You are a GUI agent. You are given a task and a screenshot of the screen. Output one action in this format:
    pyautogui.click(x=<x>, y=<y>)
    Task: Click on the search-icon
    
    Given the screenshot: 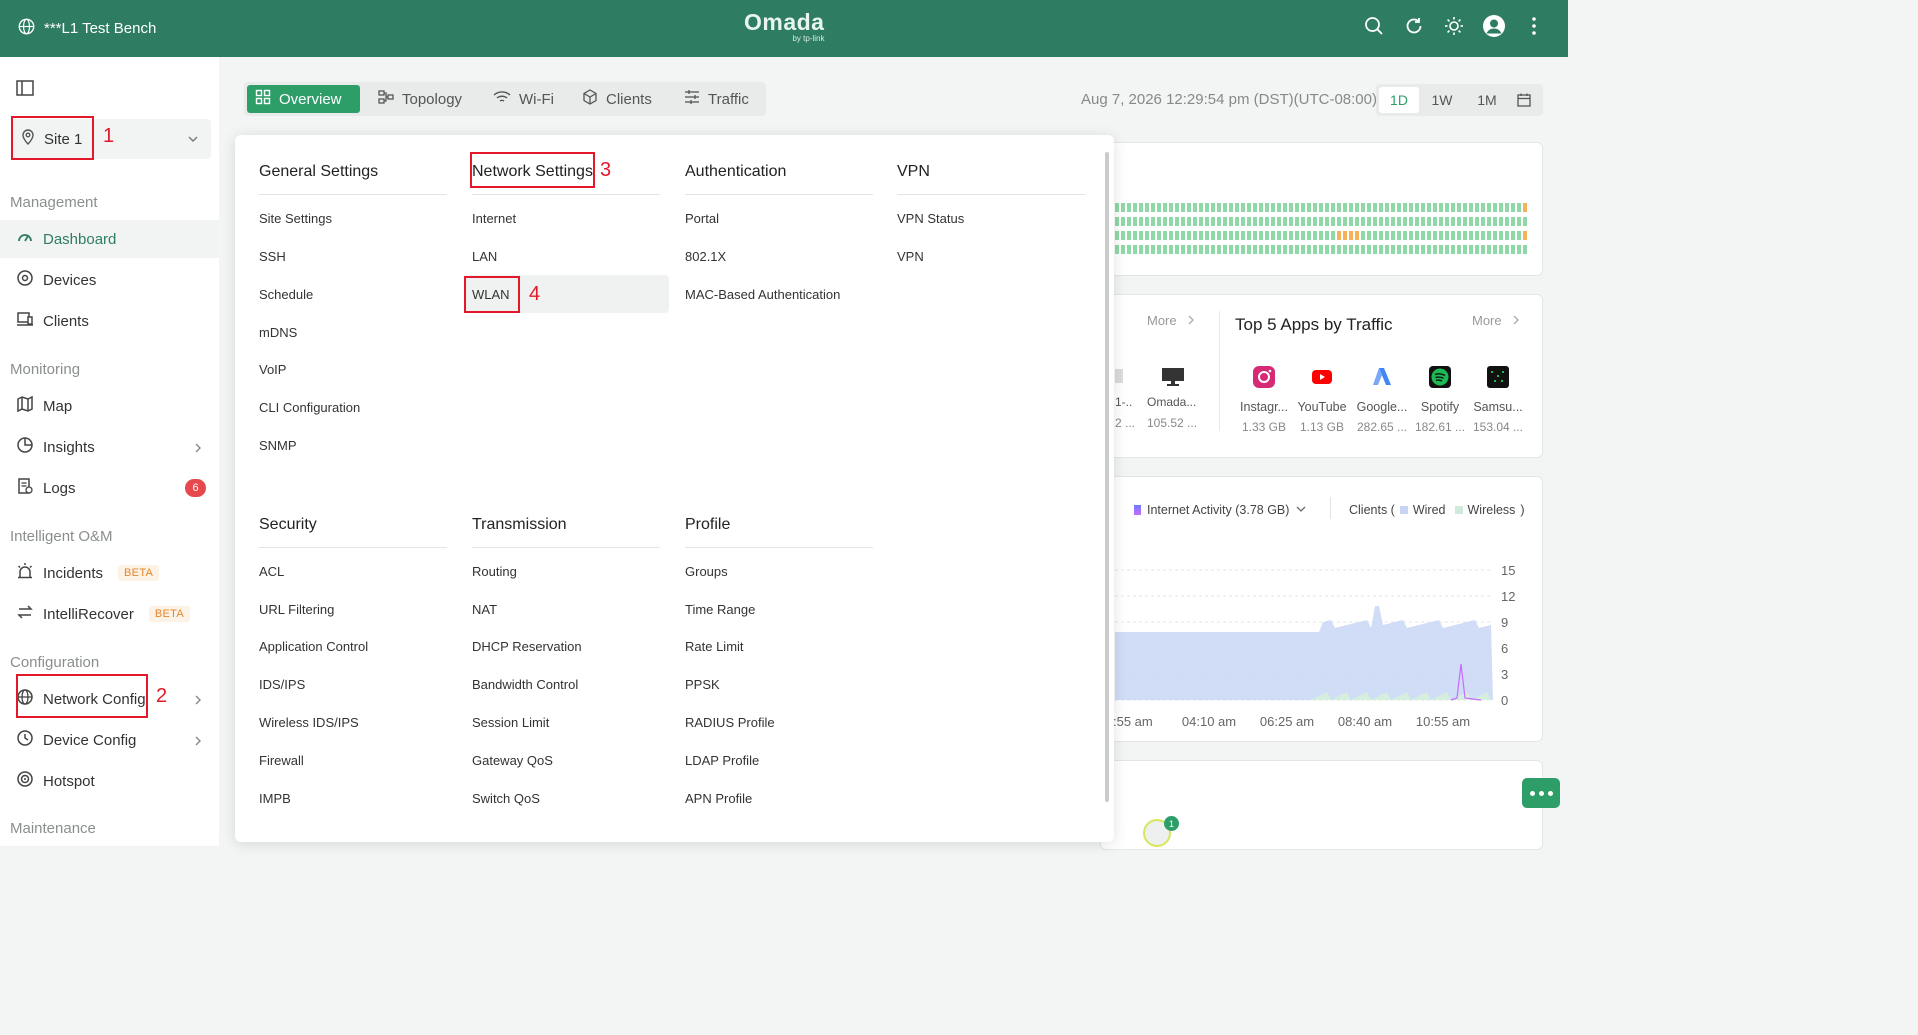 What is the action you would take?
    pyautogui.click(x=1374, y=26)
    